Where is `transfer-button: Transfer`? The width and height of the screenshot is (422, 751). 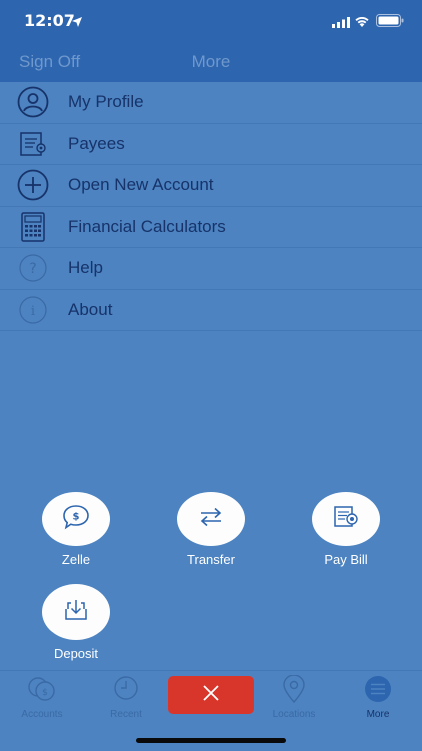 transfer-button: Transfer is located at coordinates (211, 529).